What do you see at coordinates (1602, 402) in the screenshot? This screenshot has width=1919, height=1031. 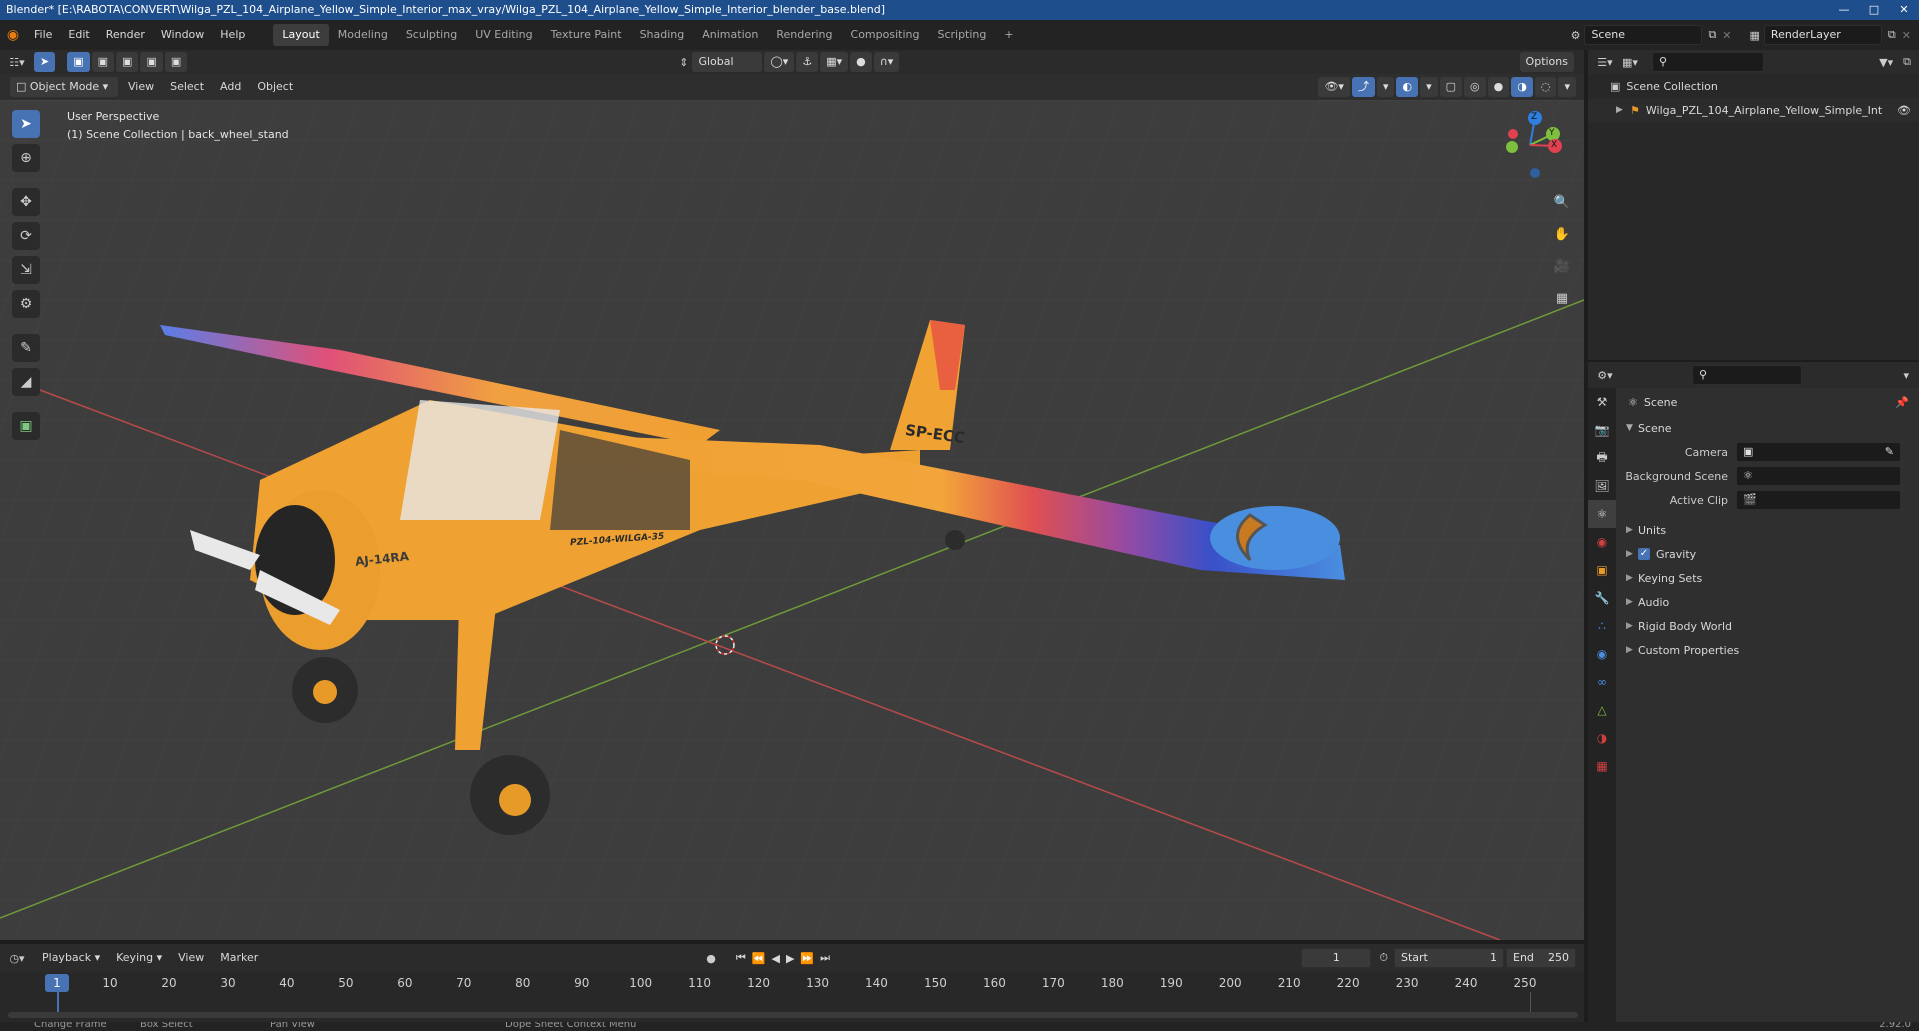 I see `tool-tab-icon: ⚒` at bounding box center [1602, 402].